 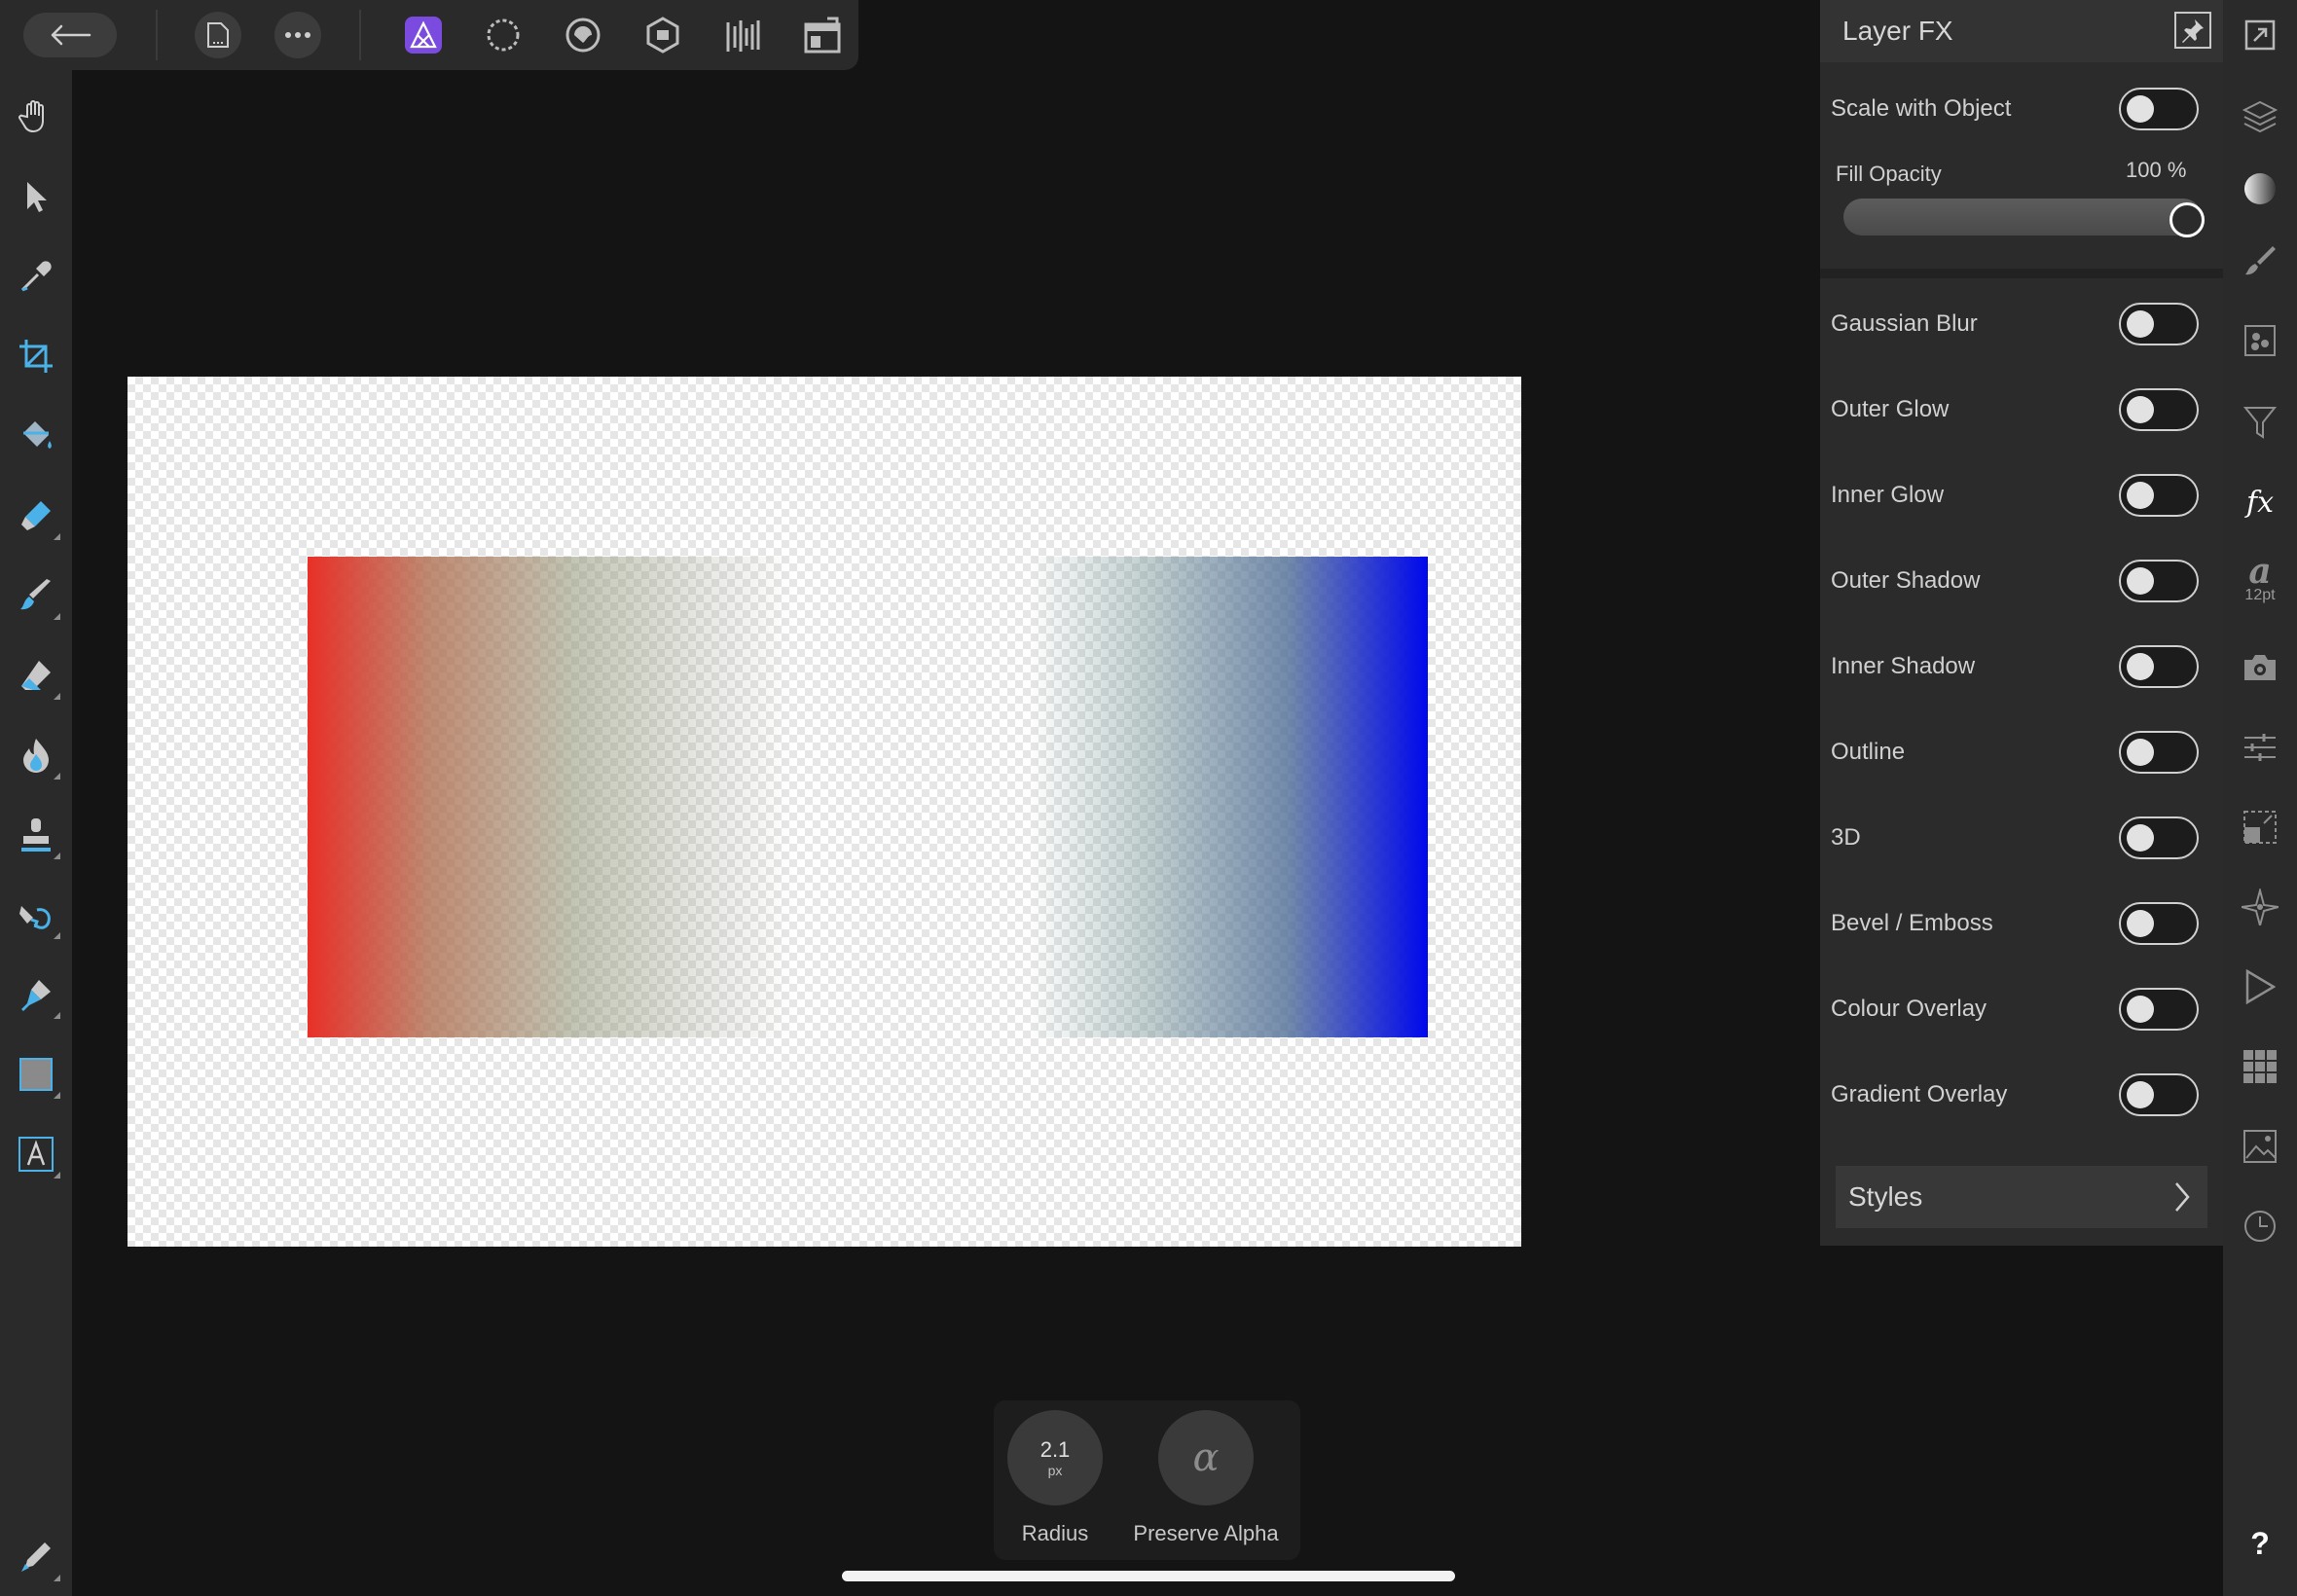 I want to click on selection-brush-tool, so click(x=36, y=516).